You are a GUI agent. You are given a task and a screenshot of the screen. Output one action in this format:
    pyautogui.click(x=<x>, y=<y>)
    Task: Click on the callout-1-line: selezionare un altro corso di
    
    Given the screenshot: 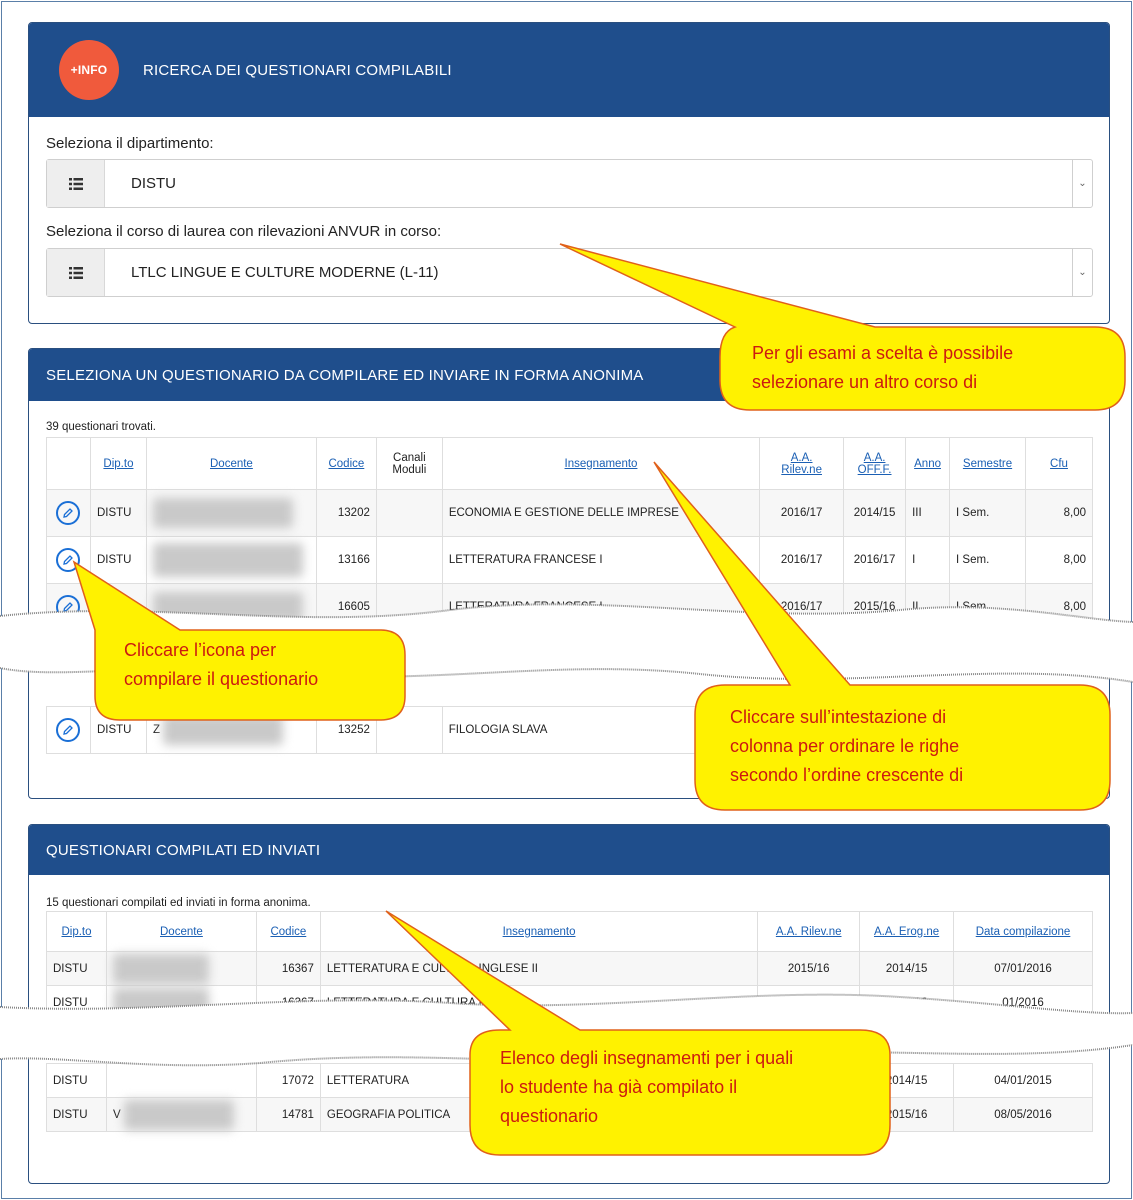 What is the action you would take?
    pyautogui.click(x=865, y=382)
    